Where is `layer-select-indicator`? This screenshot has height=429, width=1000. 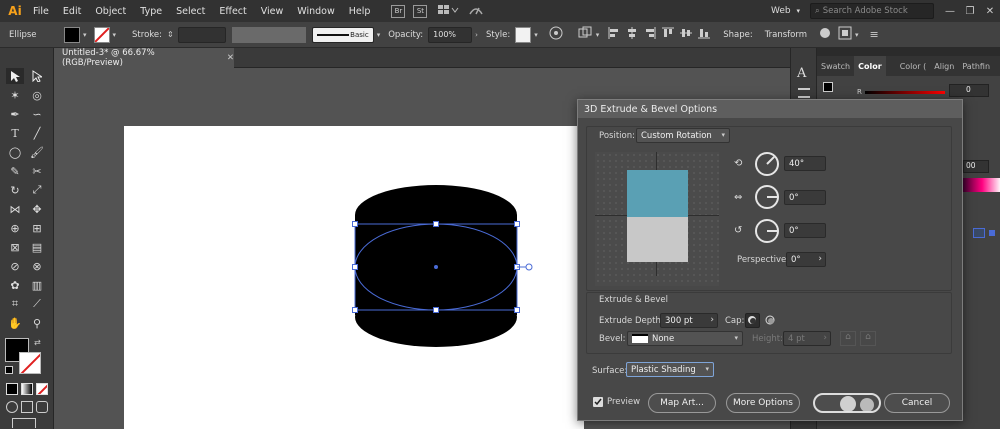
layer-select-indicator is located at coordinates (992, 233).